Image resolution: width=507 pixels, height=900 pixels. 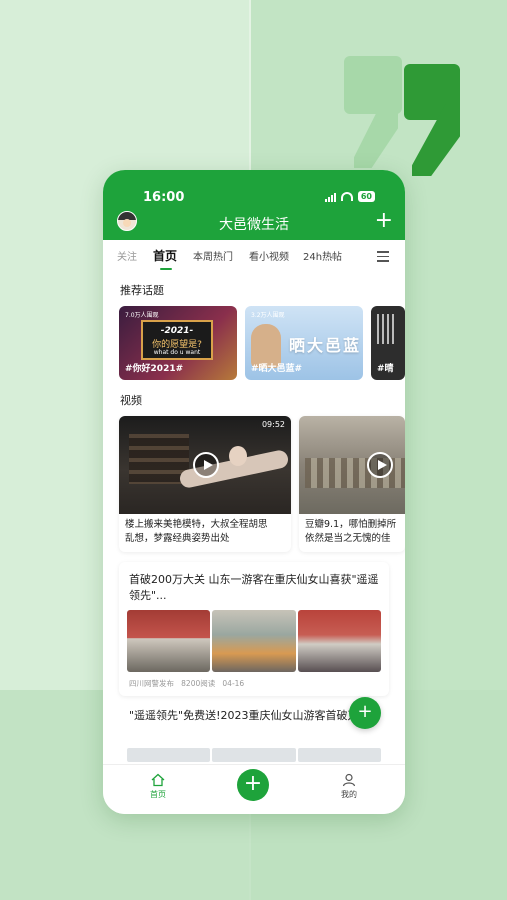 What do you see at coordinates (404, 116) in the screenshot?
I see `quote-mark-icon` at bounding box center [404, 116].